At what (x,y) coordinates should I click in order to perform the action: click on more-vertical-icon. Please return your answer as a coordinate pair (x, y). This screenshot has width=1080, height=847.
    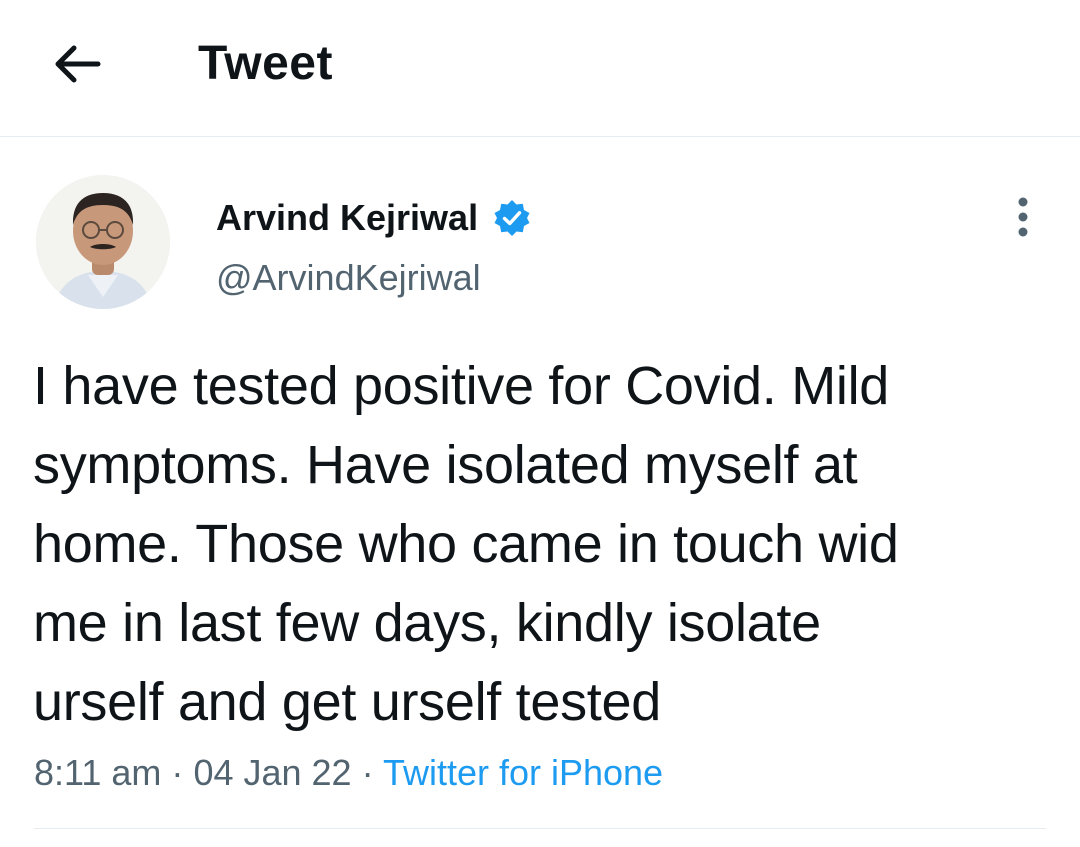
    Looking at the image, I should click on (1023, 217).